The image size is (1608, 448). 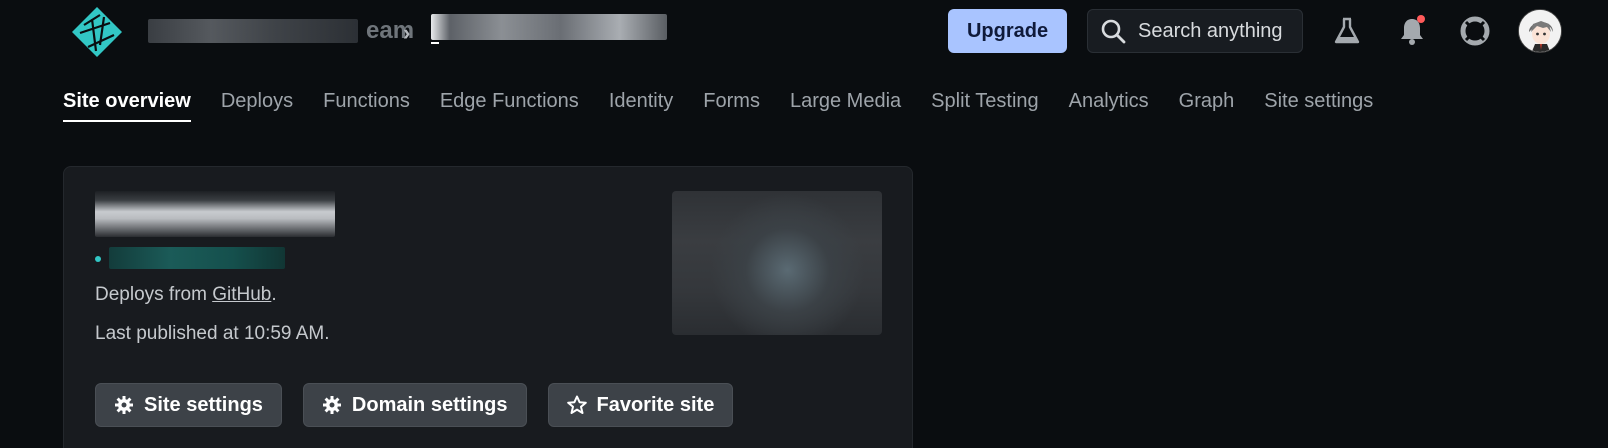 What do you see at coordinates (1007, 31) in the screenshot?
I see `upgrade-button: Upgrade` at bounding box center [1007, 31].